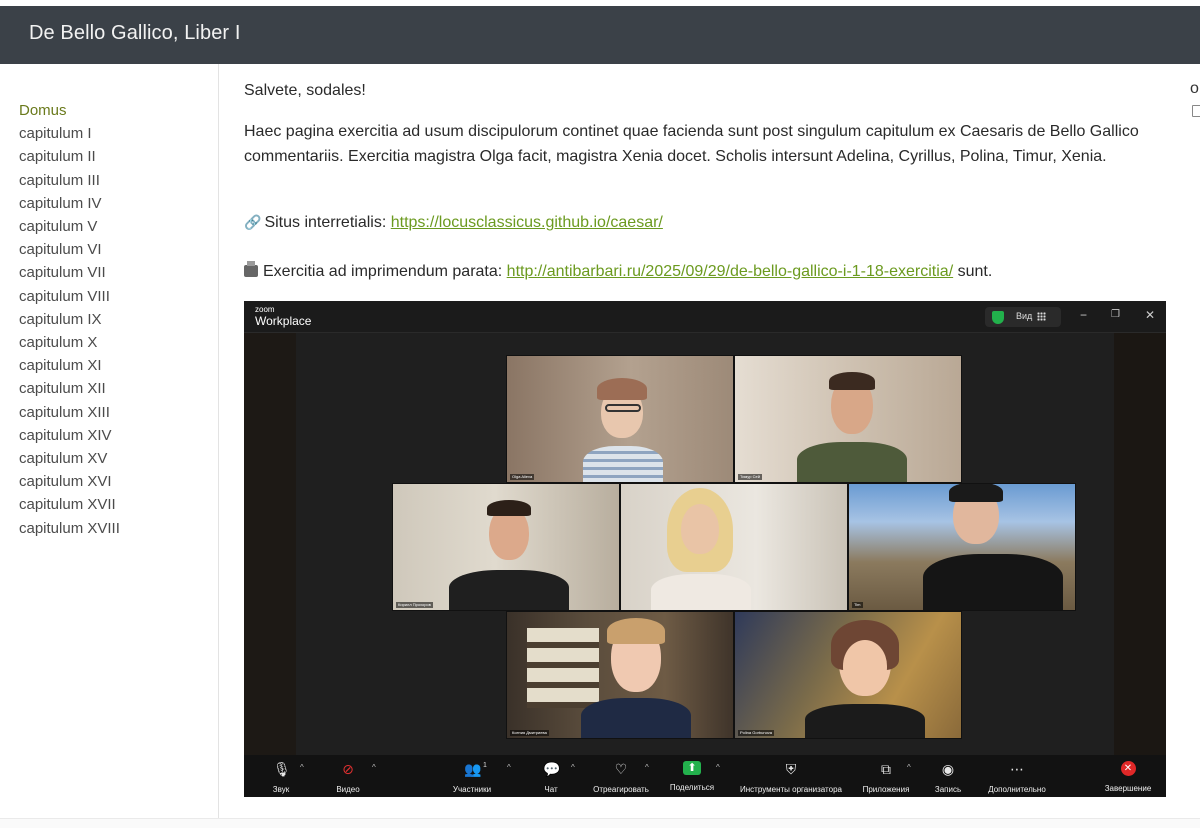 Image resolution: width=1200 pixels, height=828 pixels. Describe the element at coordinates (791, 769) in the screenshot. I see `shield-icon: ⛨` at that location.